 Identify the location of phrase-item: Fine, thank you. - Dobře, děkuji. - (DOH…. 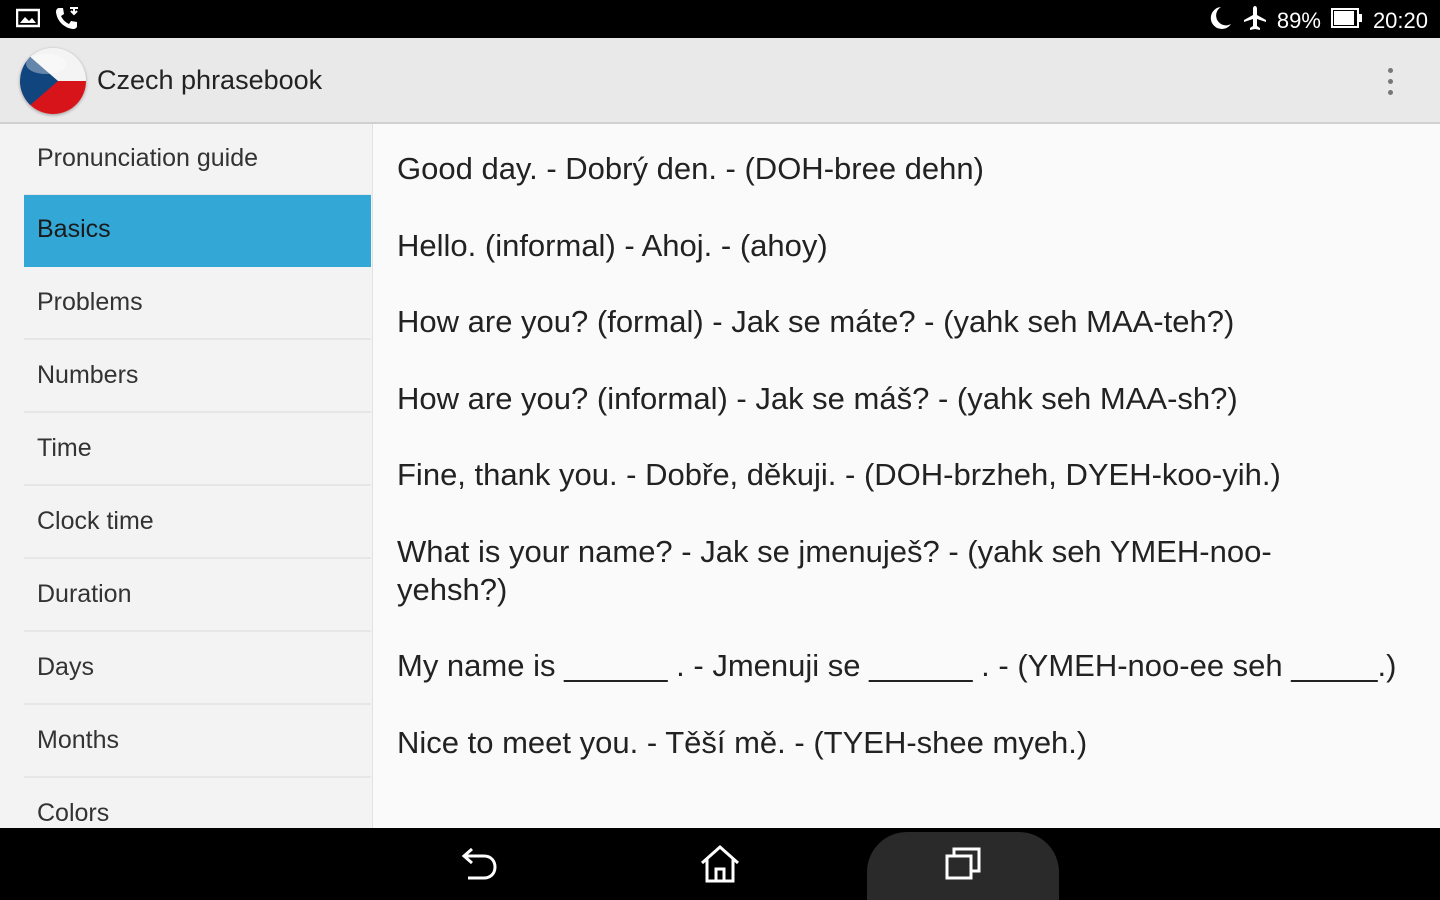
(907, 475).